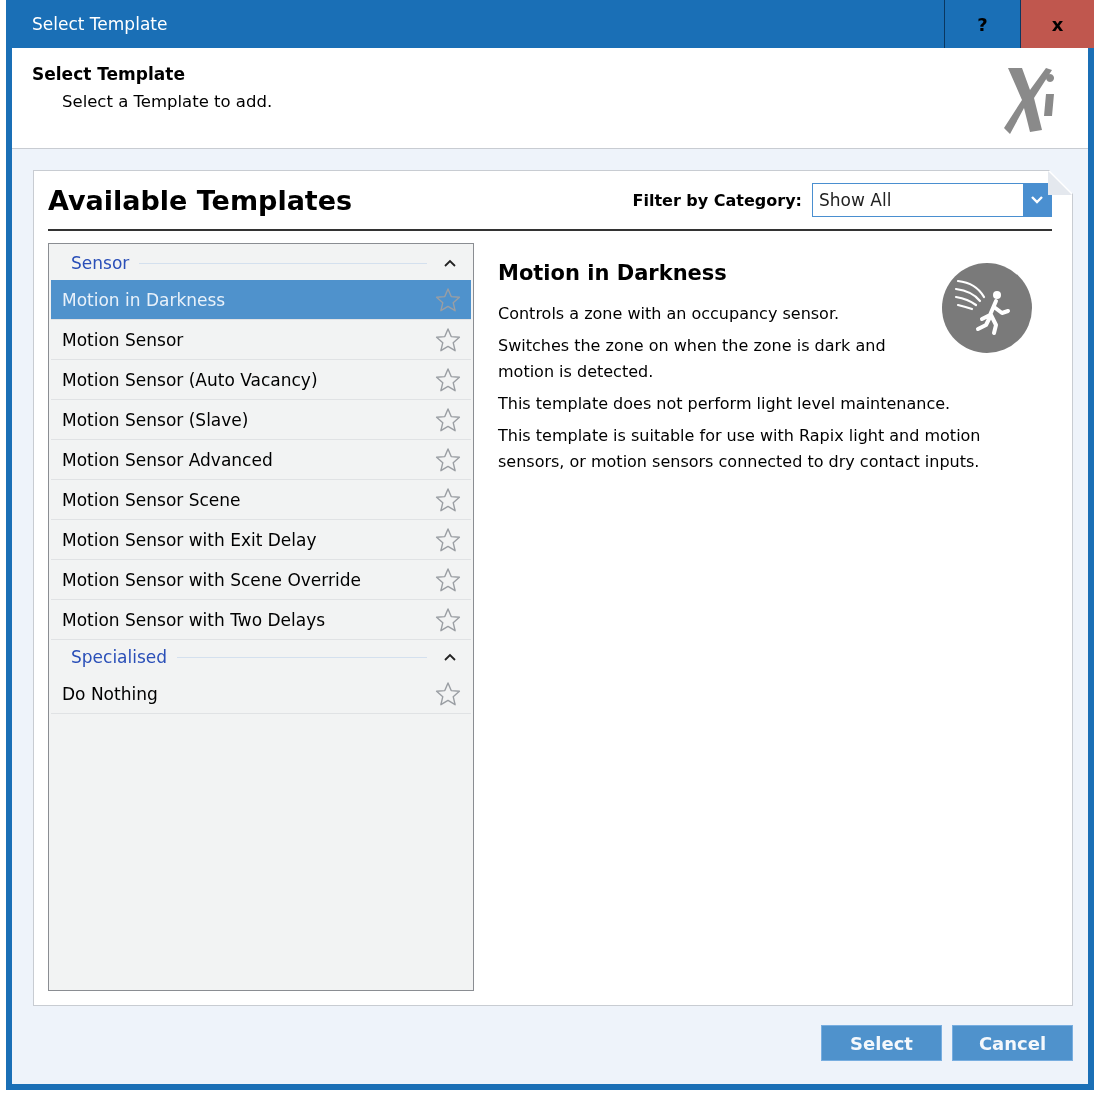 The height and width of the screenshot is (1095, 1094). I want to click on description-text: This template does not perform light level maintenance., so click(725, 404).